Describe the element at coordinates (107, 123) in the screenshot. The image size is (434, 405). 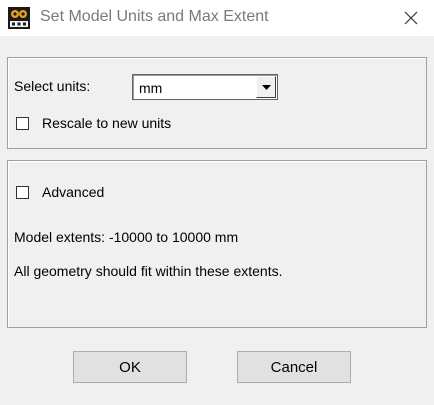
I see `rescale-label: Rescale to new units` at that location.